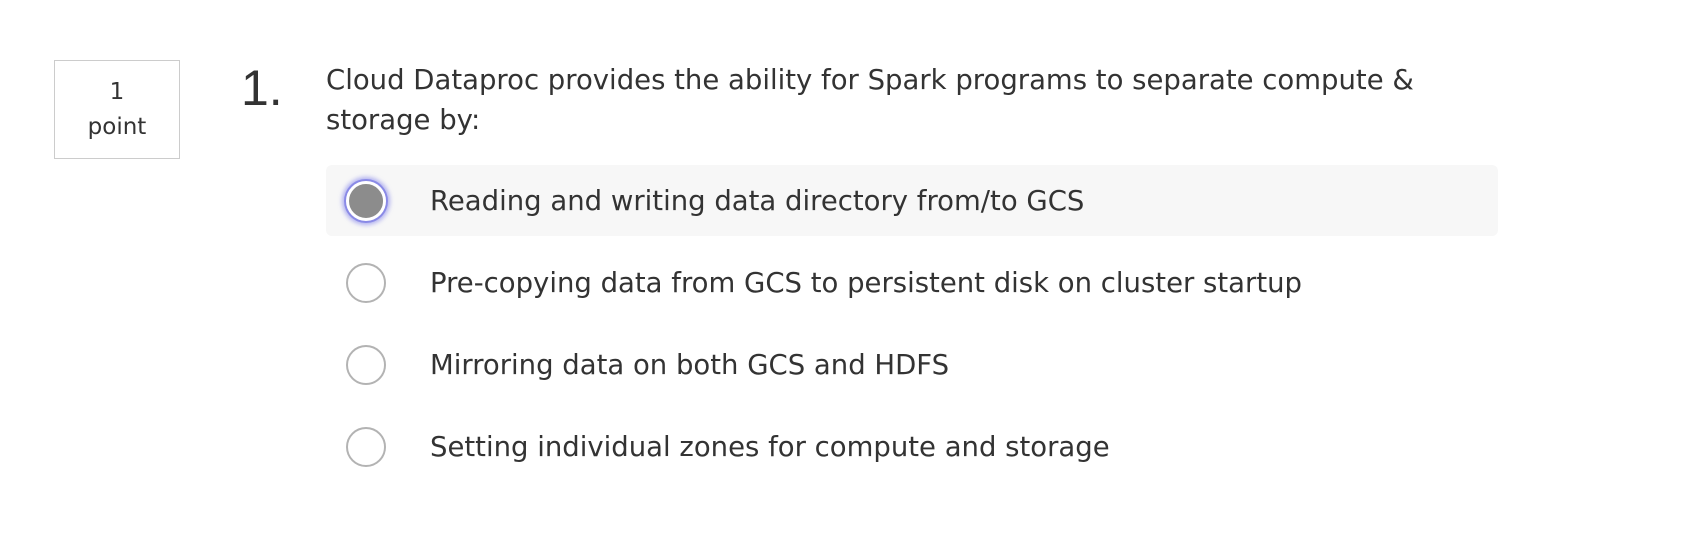 The width and height of the screenshot is (1700, 540). I want to click on points-value: 1, so click(117, 91).